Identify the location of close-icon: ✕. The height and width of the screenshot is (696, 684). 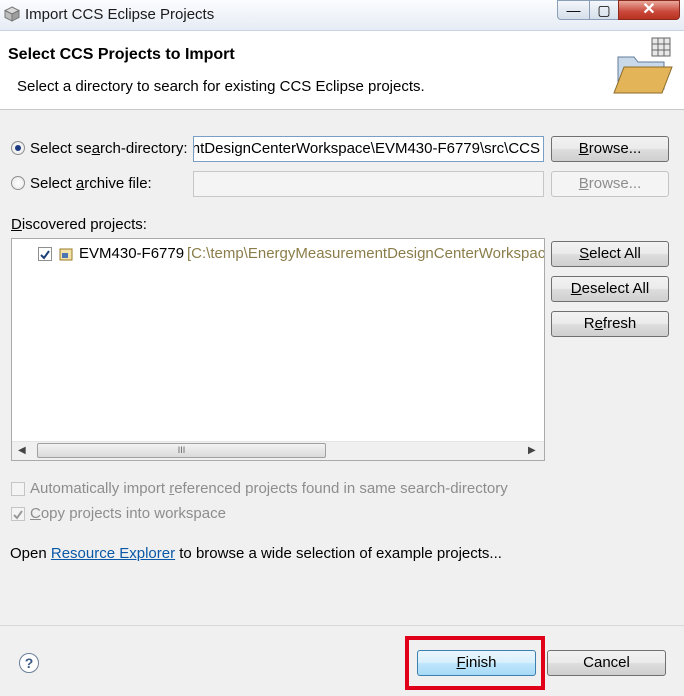
(649, 9).